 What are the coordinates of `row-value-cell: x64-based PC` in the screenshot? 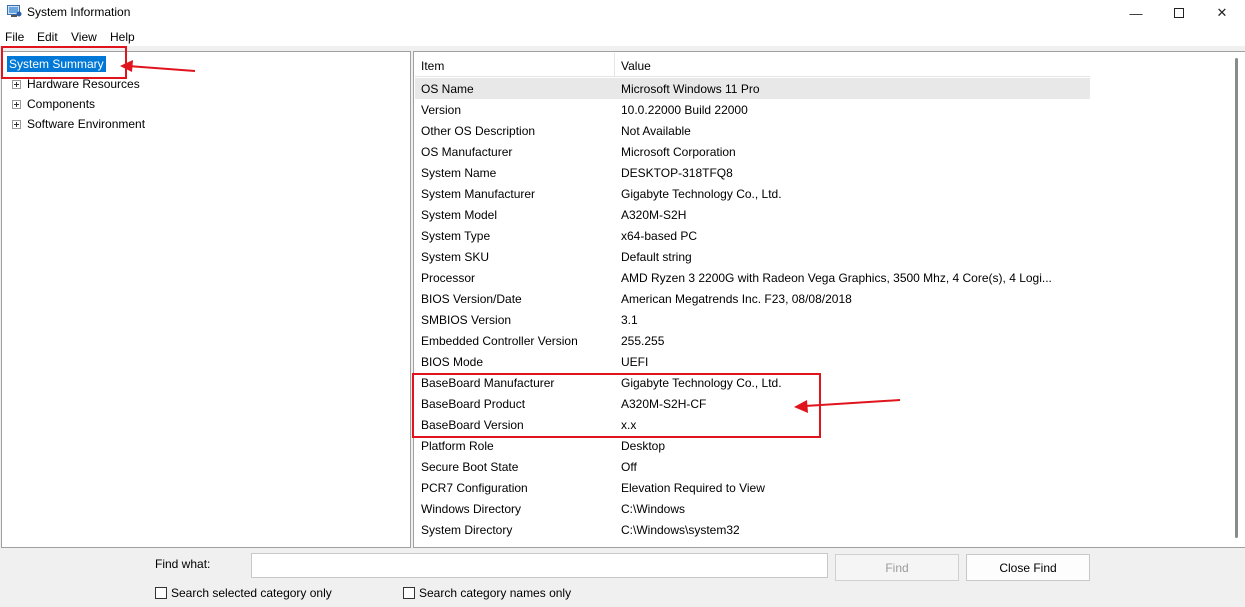 It's located at (659, 236).